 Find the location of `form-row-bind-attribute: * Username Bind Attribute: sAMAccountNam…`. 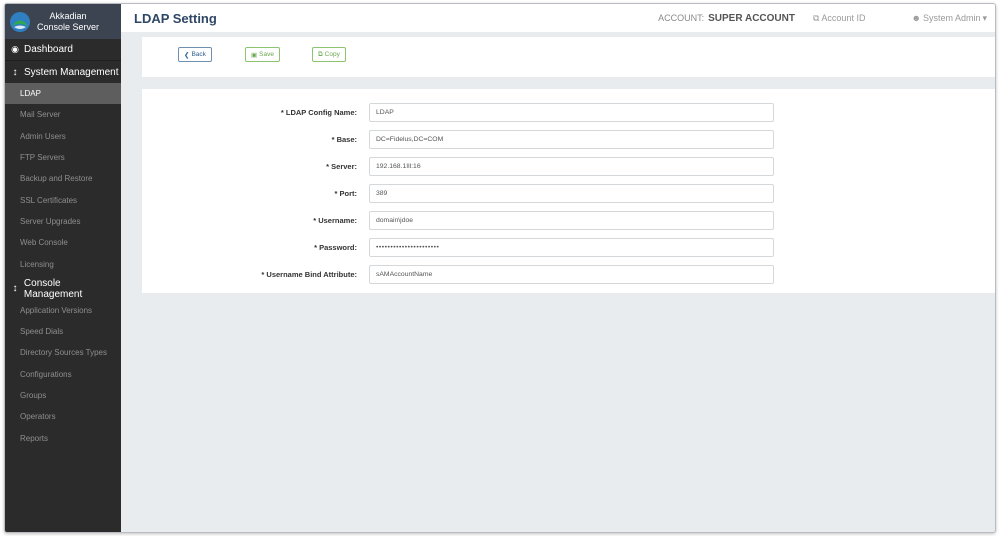

form-row-bind-attribute: * Username Bind Attribute: sAMAccountNam… is located at coordinates (568, 274).